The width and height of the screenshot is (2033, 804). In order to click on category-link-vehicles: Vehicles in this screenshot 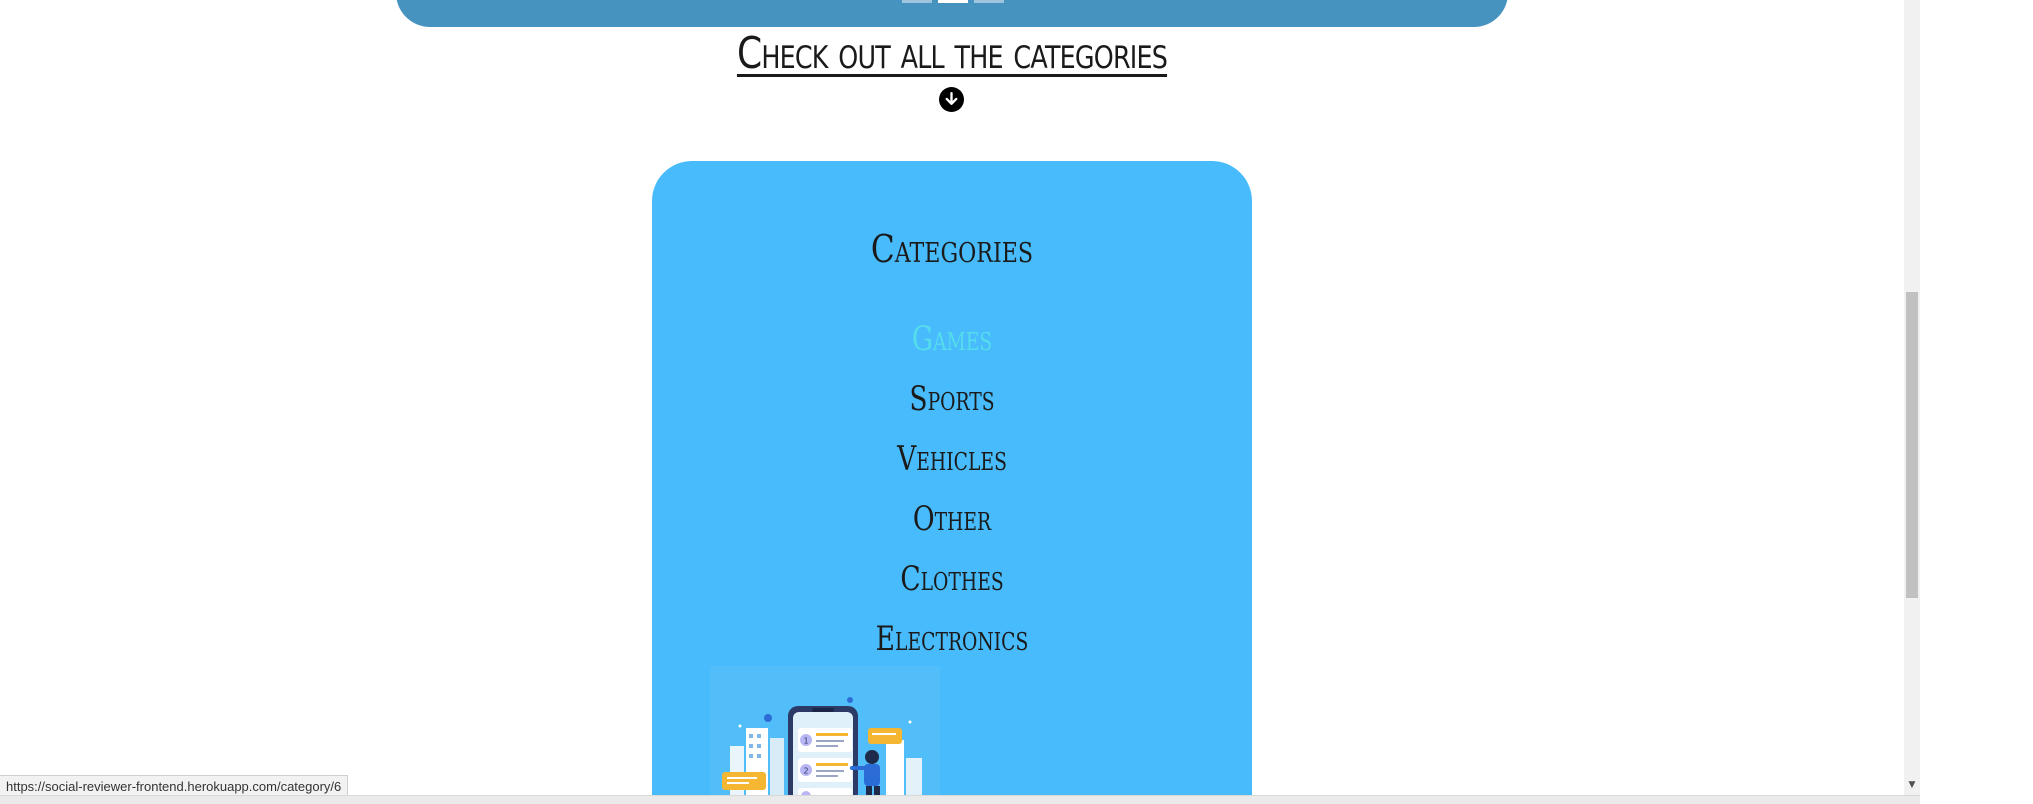, I will do `click(952, 459)`.